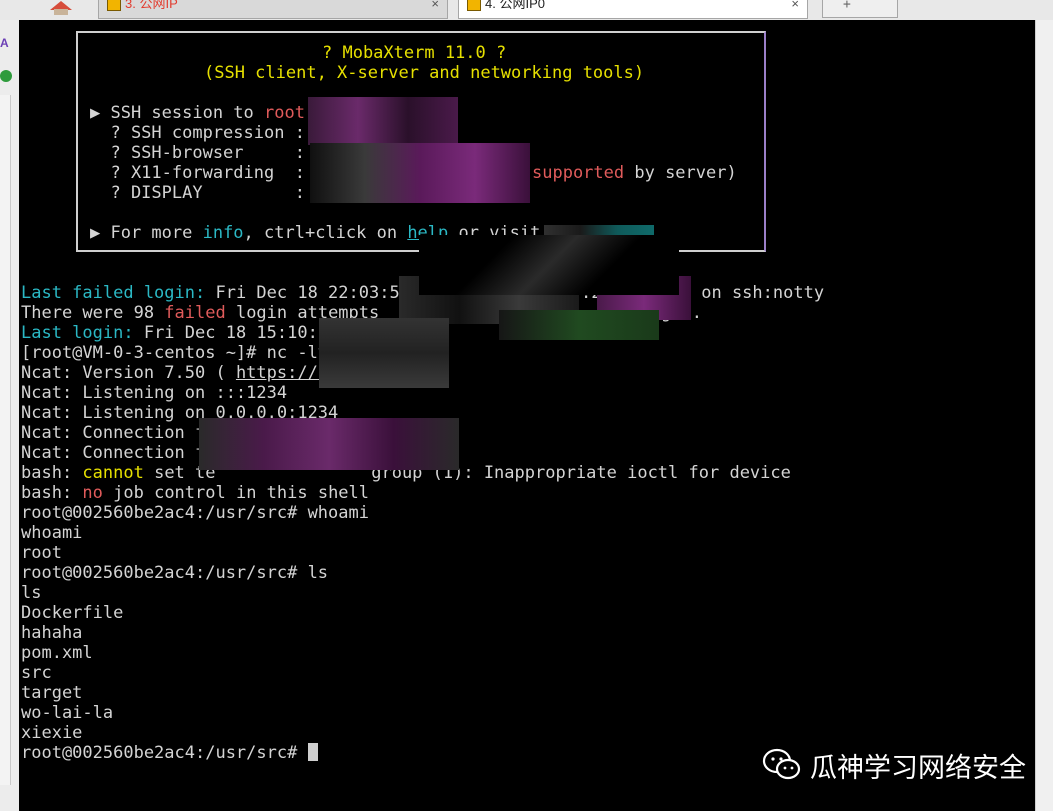 The width and height of the screenshot is (1053, 811). Describe the element at coordinates (169, 753) in the screenshot. I see `terminal-line-prompt-final: root@002560be2ac4:/usr/src#` at that location.